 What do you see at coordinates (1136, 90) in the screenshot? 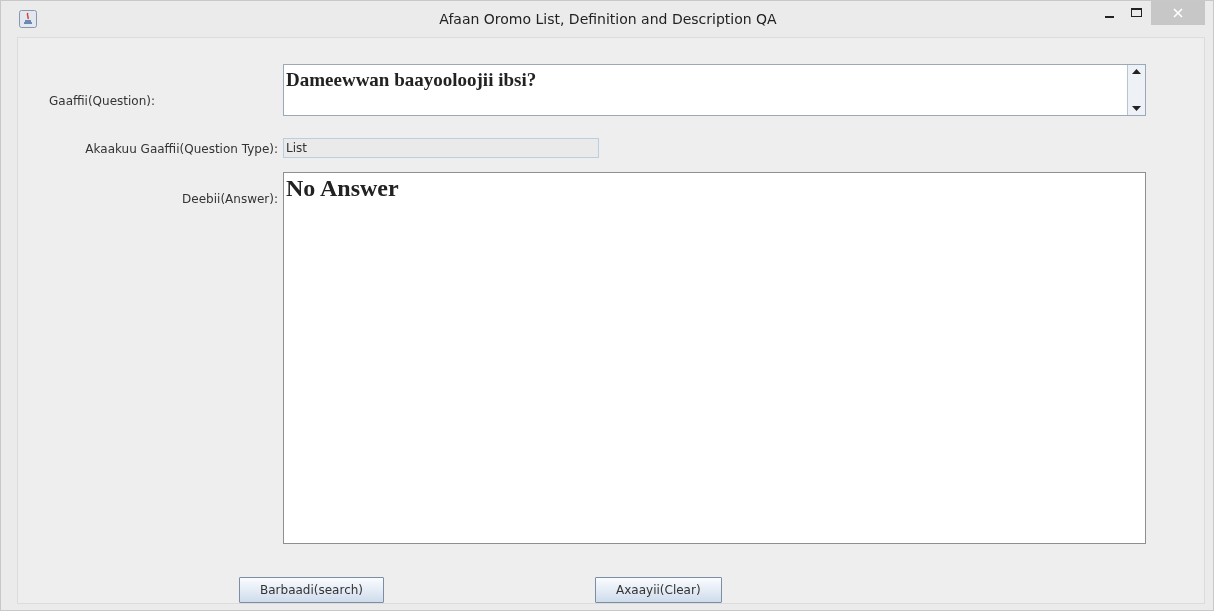
I see `scrollbar` at bounding box center [1136, 90].